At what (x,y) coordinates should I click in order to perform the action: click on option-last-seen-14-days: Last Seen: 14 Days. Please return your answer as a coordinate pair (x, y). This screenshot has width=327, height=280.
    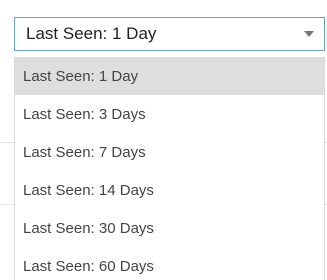
    Looking at the image, I should click on (169, 190).